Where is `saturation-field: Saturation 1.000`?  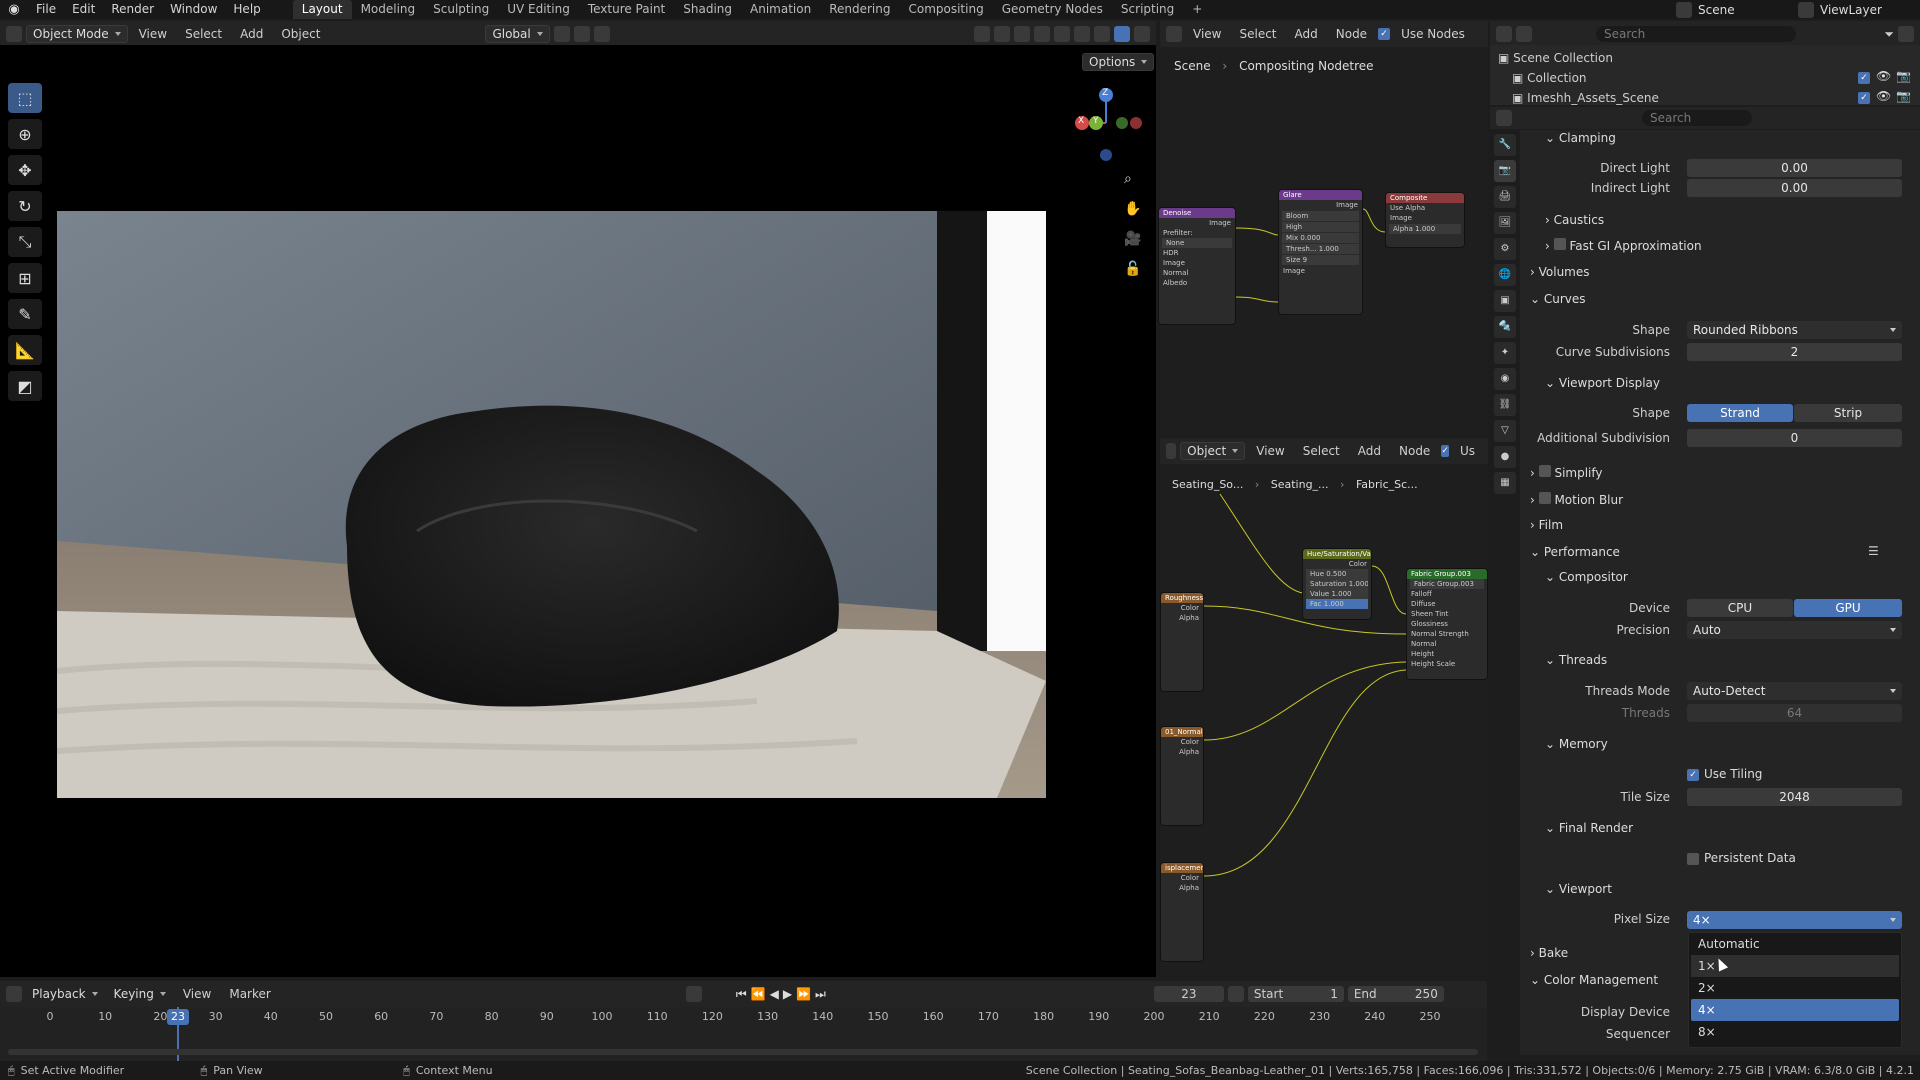 saturation-field: Saturation 1.000 is located at coordinates (1337, 584).